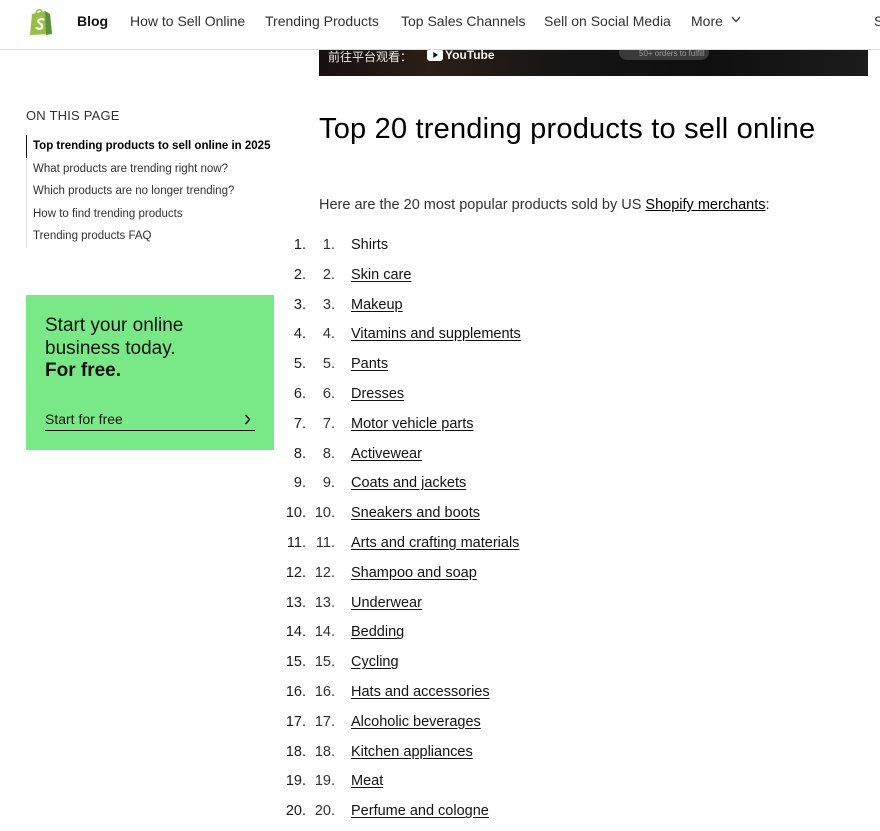 The width and height of the screenshot is (880, 831). Describe the element at coordinates (435, 55) in the screenshot. I see `youtube-play-icon` at that location.